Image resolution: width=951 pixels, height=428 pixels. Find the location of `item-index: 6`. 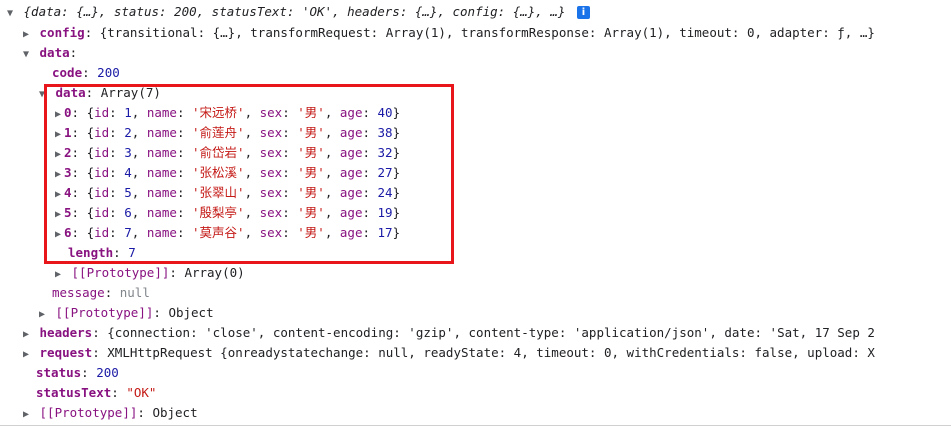

item-index: 6 is located at coordinates (68, 232).